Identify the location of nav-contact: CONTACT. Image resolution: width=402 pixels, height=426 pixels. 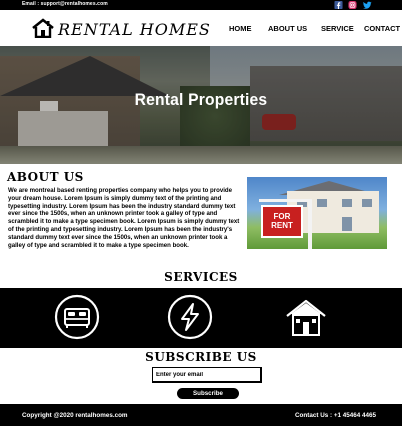
(382, 28).